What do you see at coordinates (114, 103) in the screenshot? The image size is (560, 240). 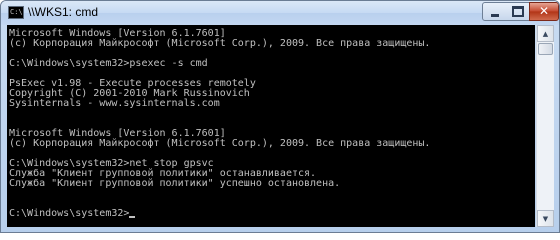 I see `console-line: Sysinternals - www.sysinternals.com` at bounding box center [114, 103].